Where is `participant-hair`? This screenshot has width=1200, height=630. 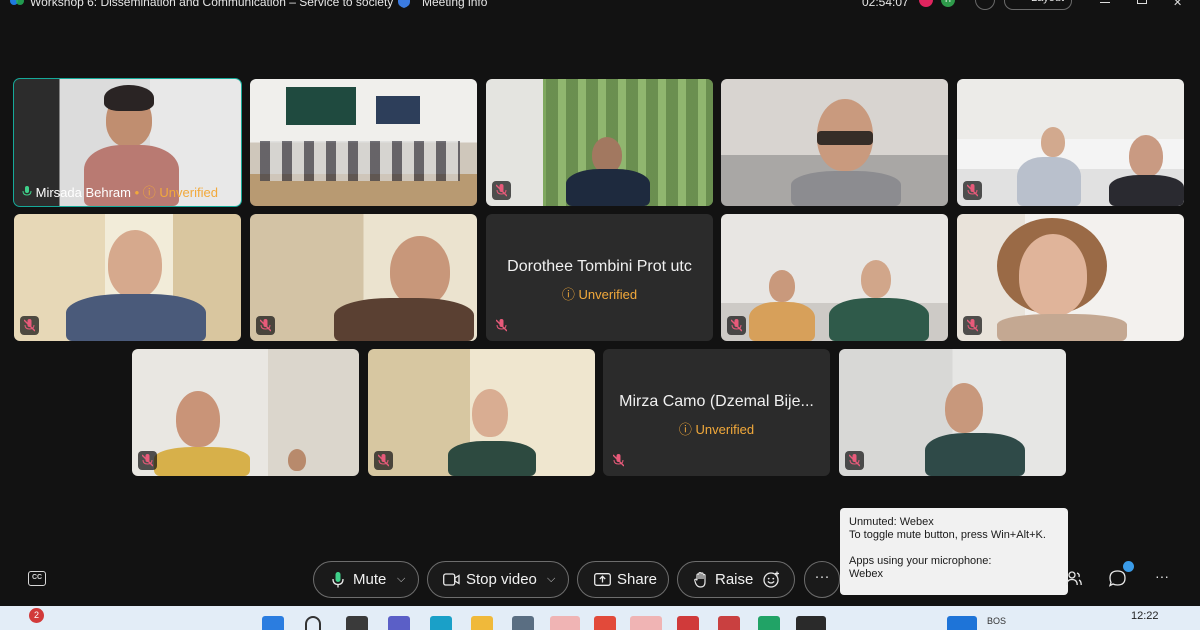 participant-hair is located at coordinates (129, 98).